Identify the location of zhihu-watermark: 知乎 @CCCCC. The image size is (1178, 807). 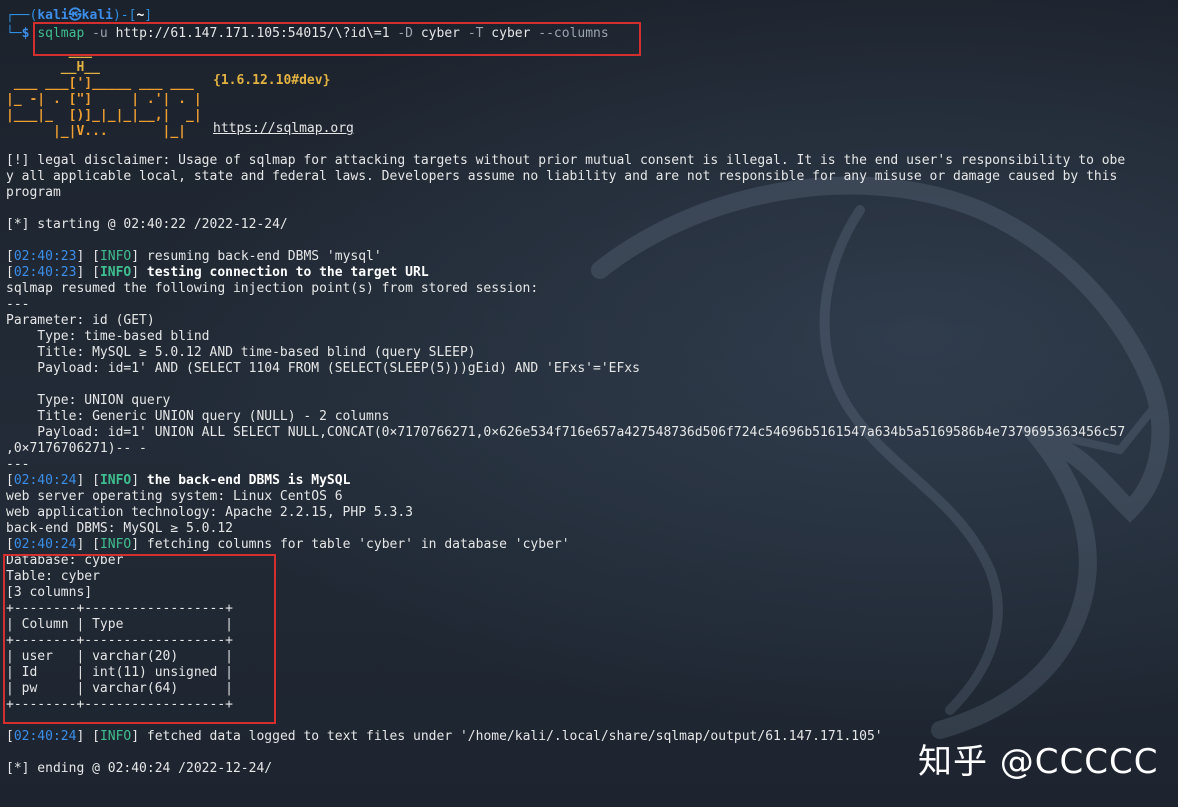
(1038, 762).